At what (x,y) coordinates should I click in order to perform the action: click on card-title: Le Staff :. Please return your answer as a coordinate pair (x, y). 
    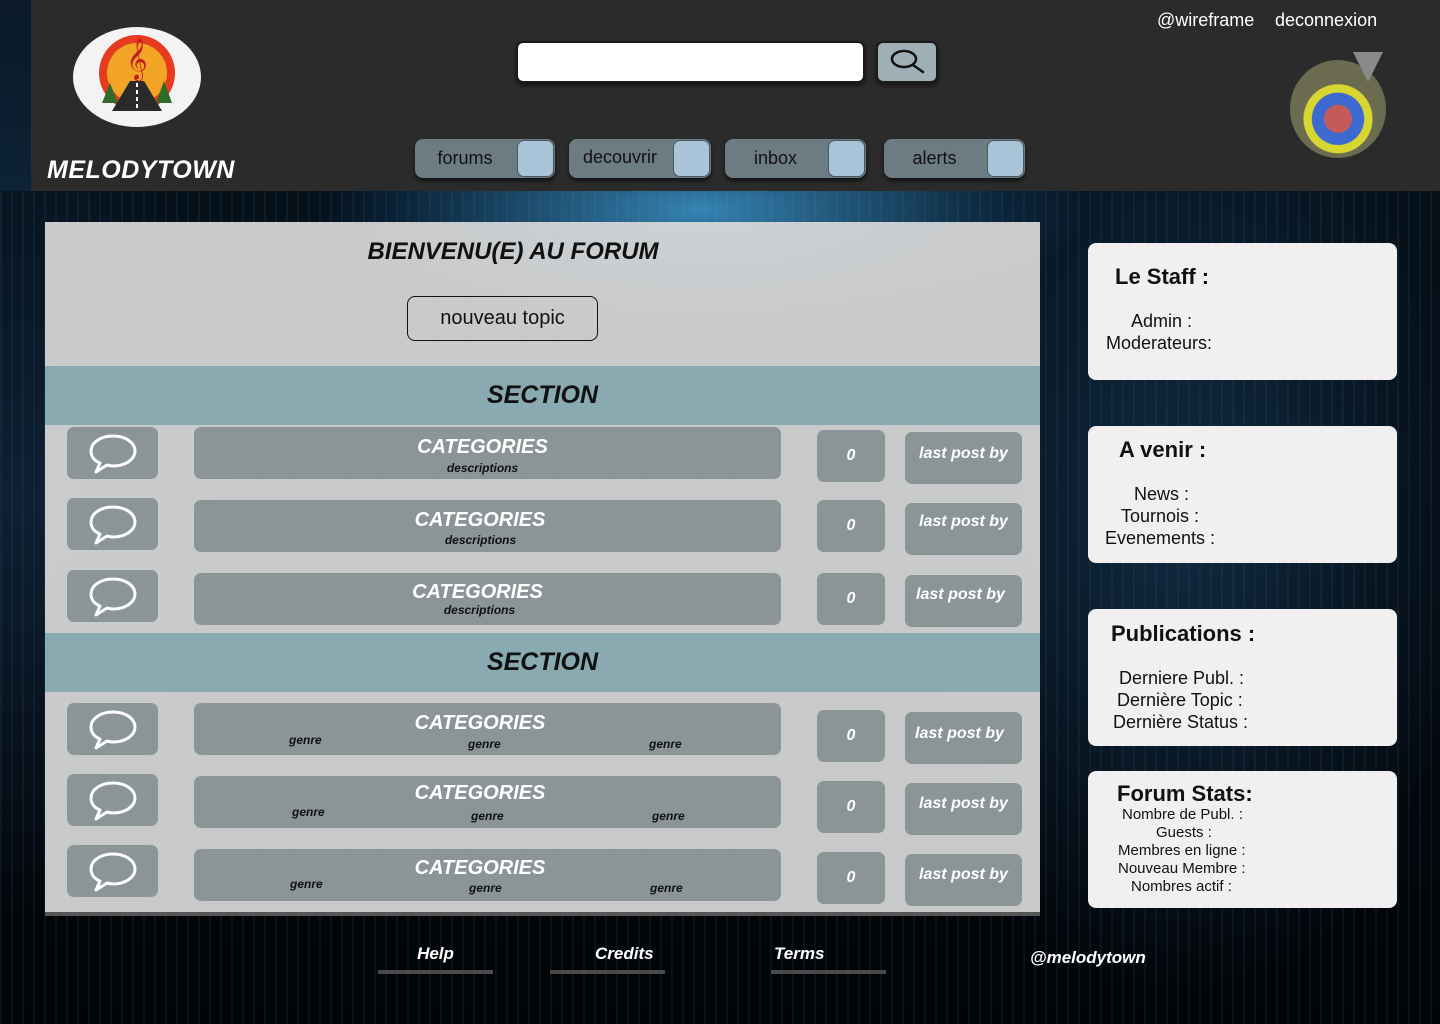
    Looking at the image, I should click on (1162, 276).